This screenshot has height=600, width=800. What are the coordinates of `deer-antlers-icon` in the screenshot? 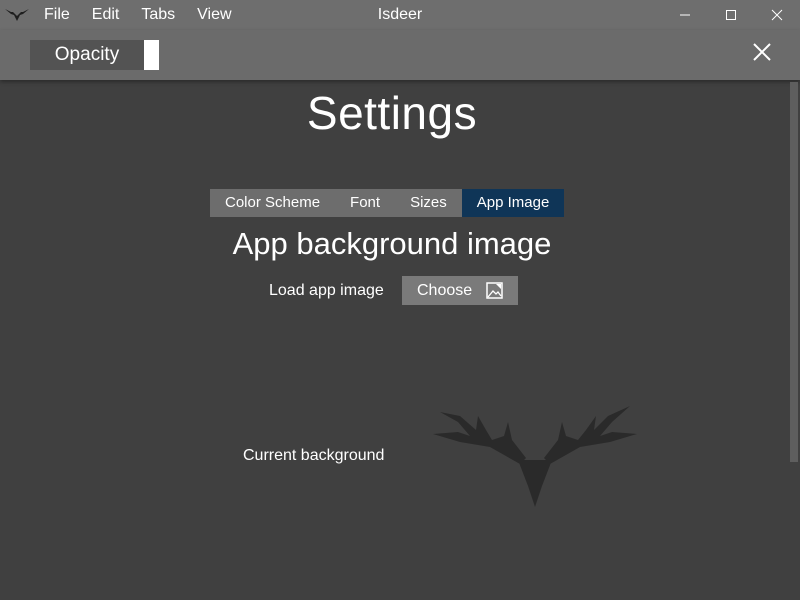 It's located at (535, 456).